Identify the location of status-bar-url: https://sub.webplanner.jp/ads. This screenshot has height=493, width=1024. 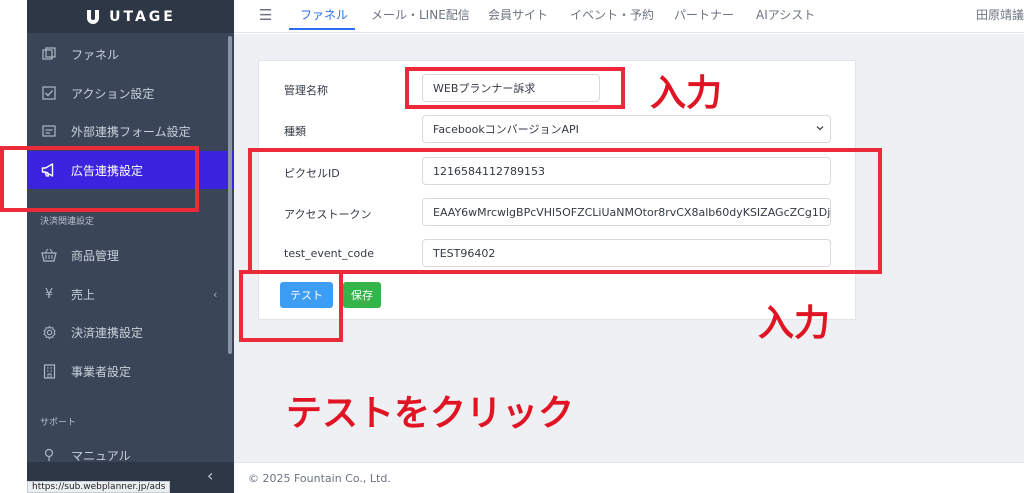
(99, 487).